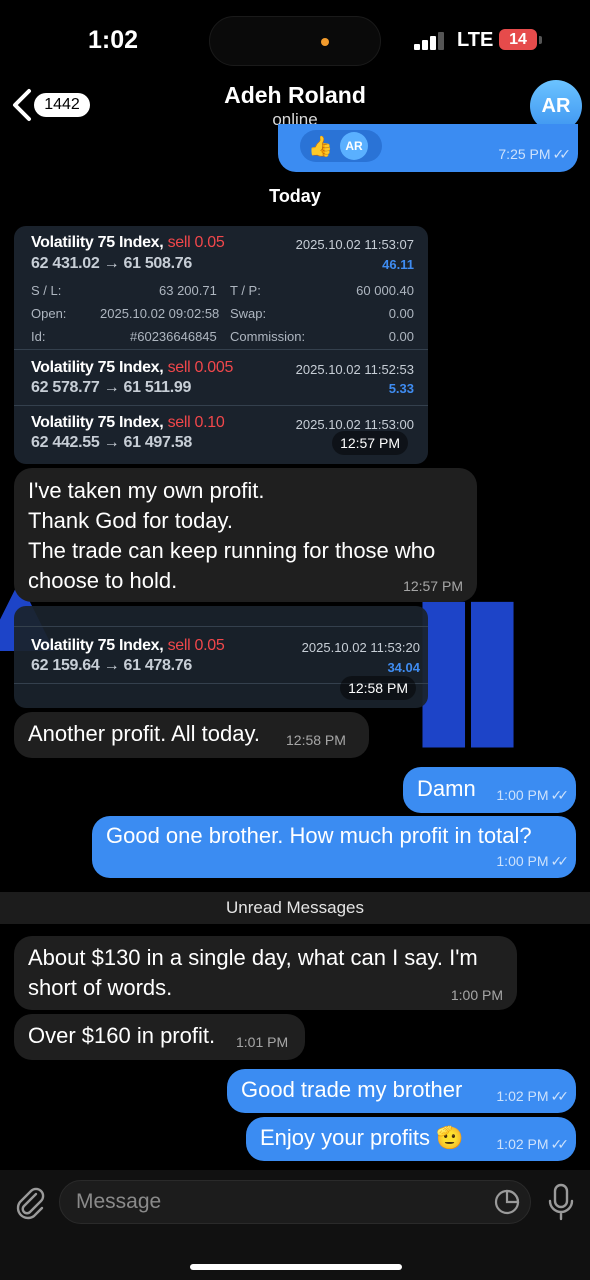  I want to click on message-text: Damn, so click(446, 788).